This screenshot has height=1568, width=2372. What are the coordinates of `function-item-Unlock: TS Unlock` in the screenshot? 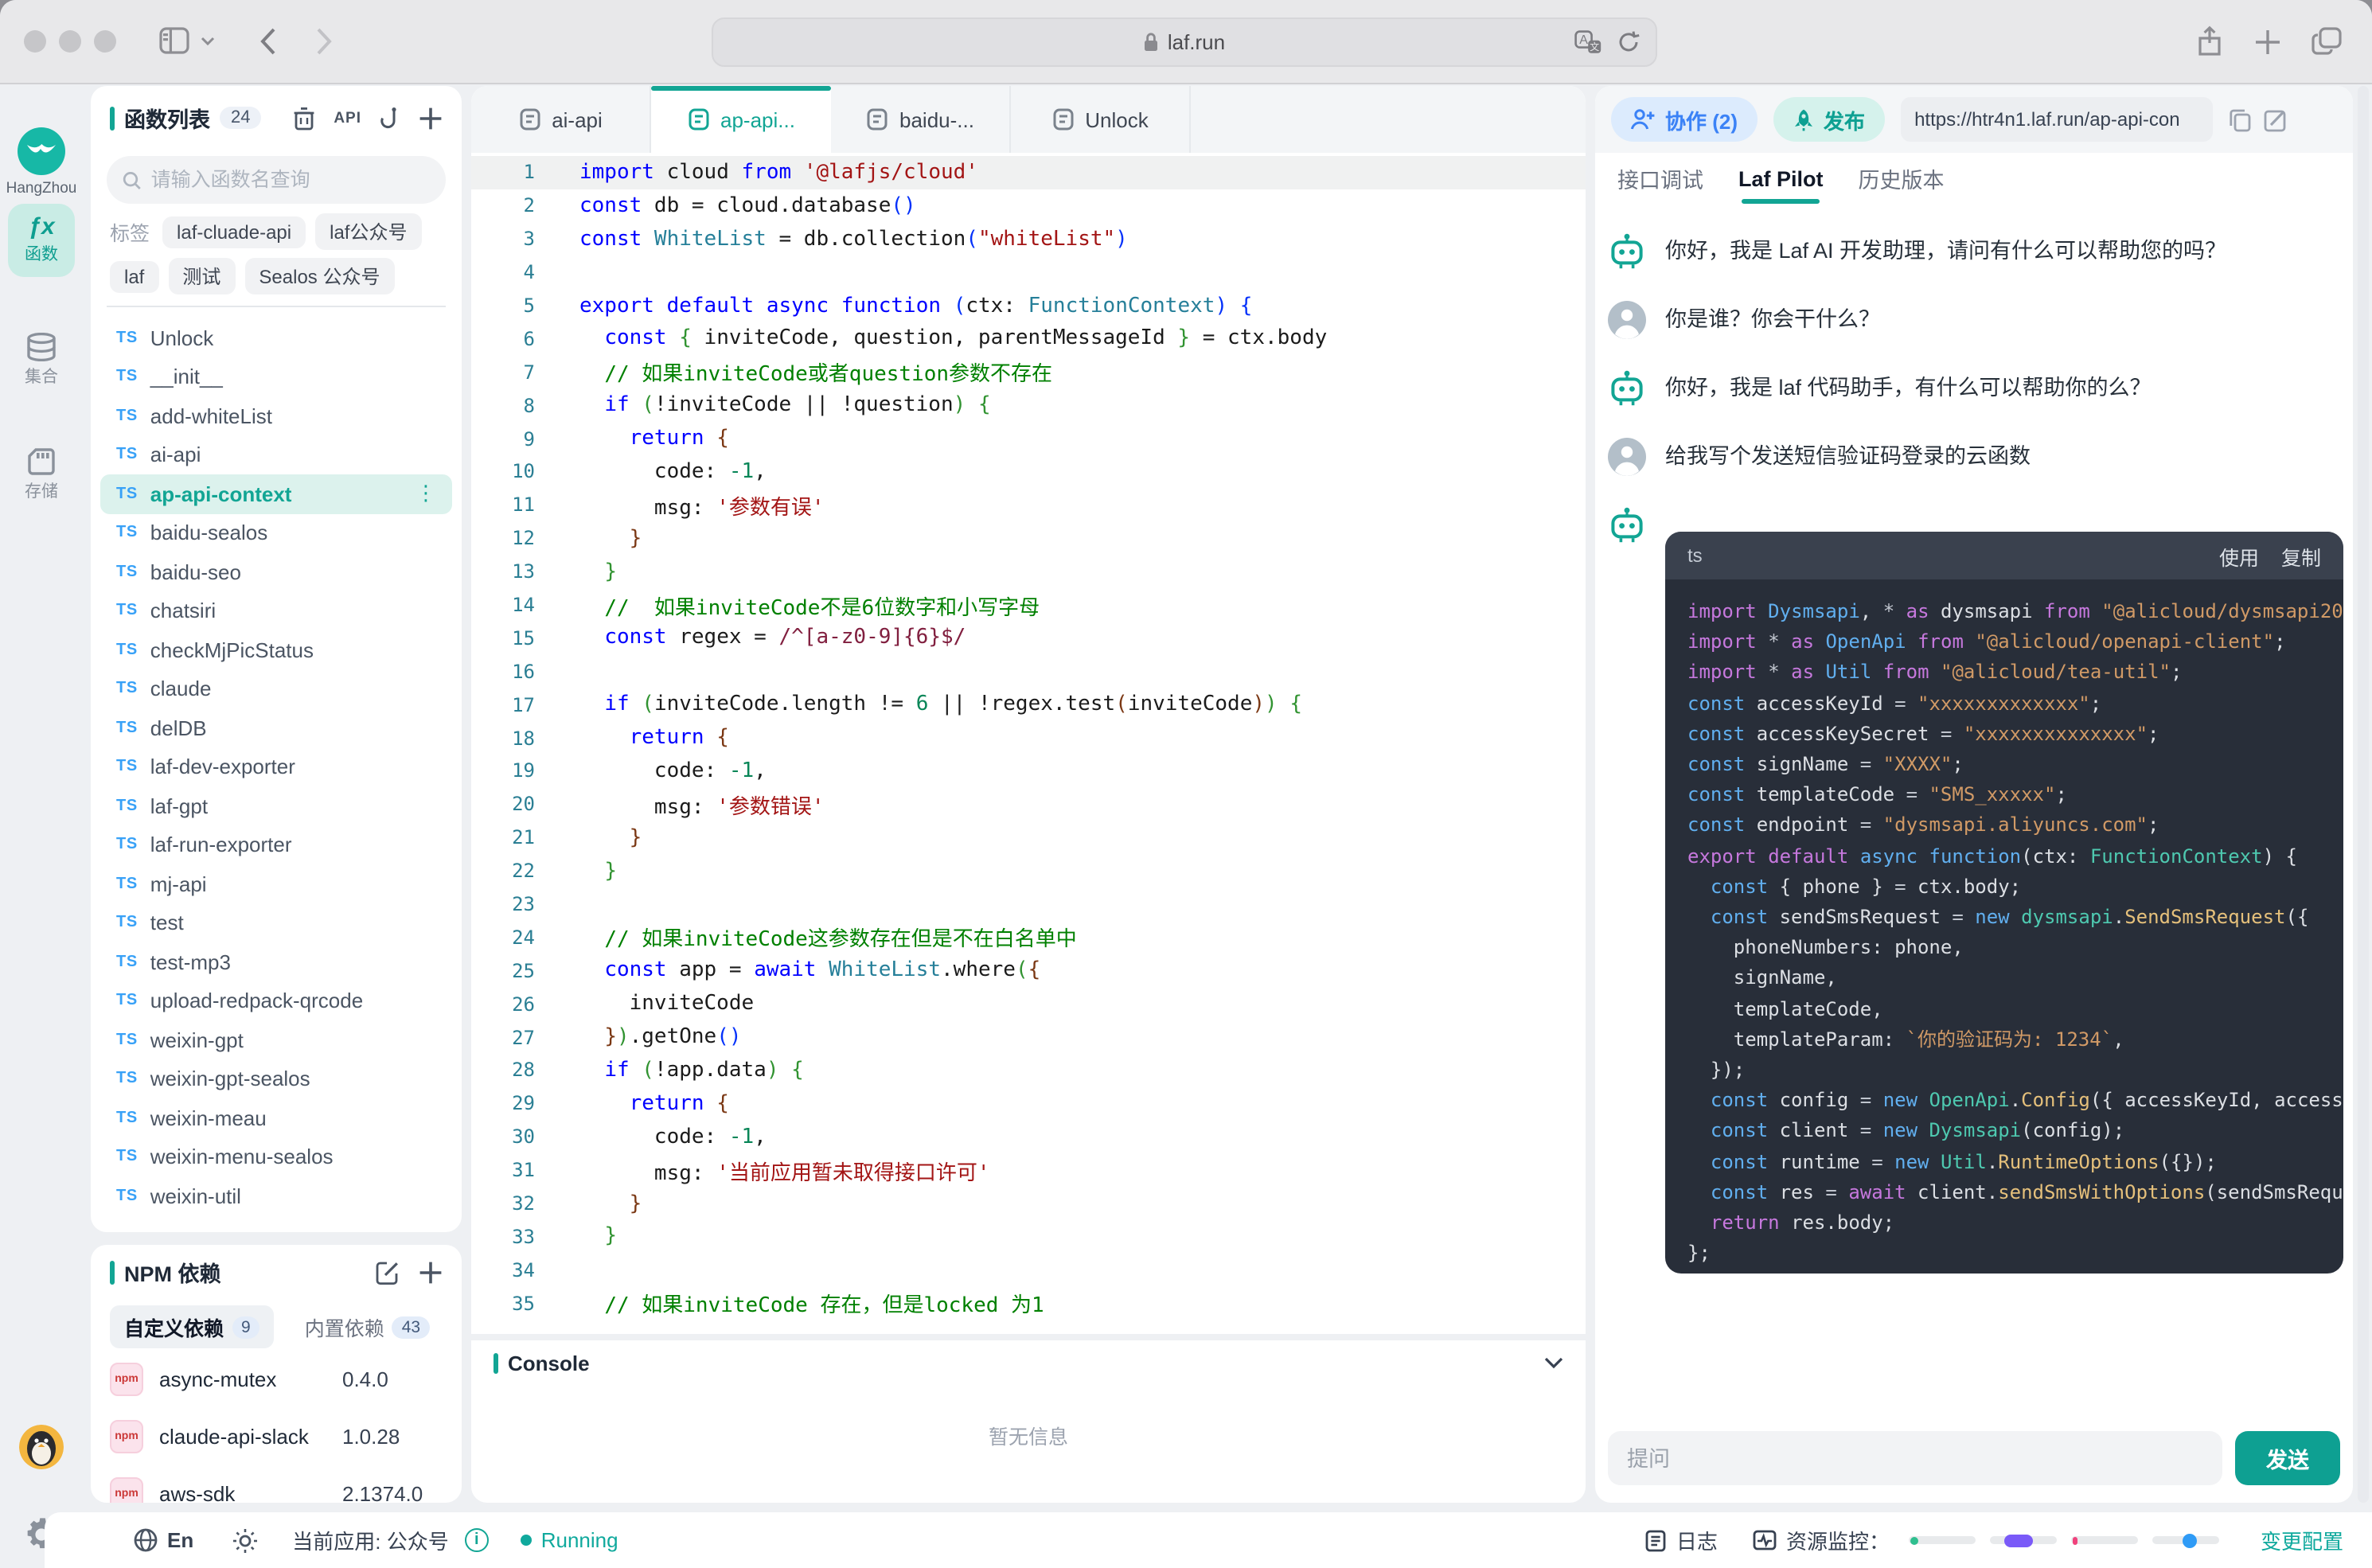 It's located at (276, 337).